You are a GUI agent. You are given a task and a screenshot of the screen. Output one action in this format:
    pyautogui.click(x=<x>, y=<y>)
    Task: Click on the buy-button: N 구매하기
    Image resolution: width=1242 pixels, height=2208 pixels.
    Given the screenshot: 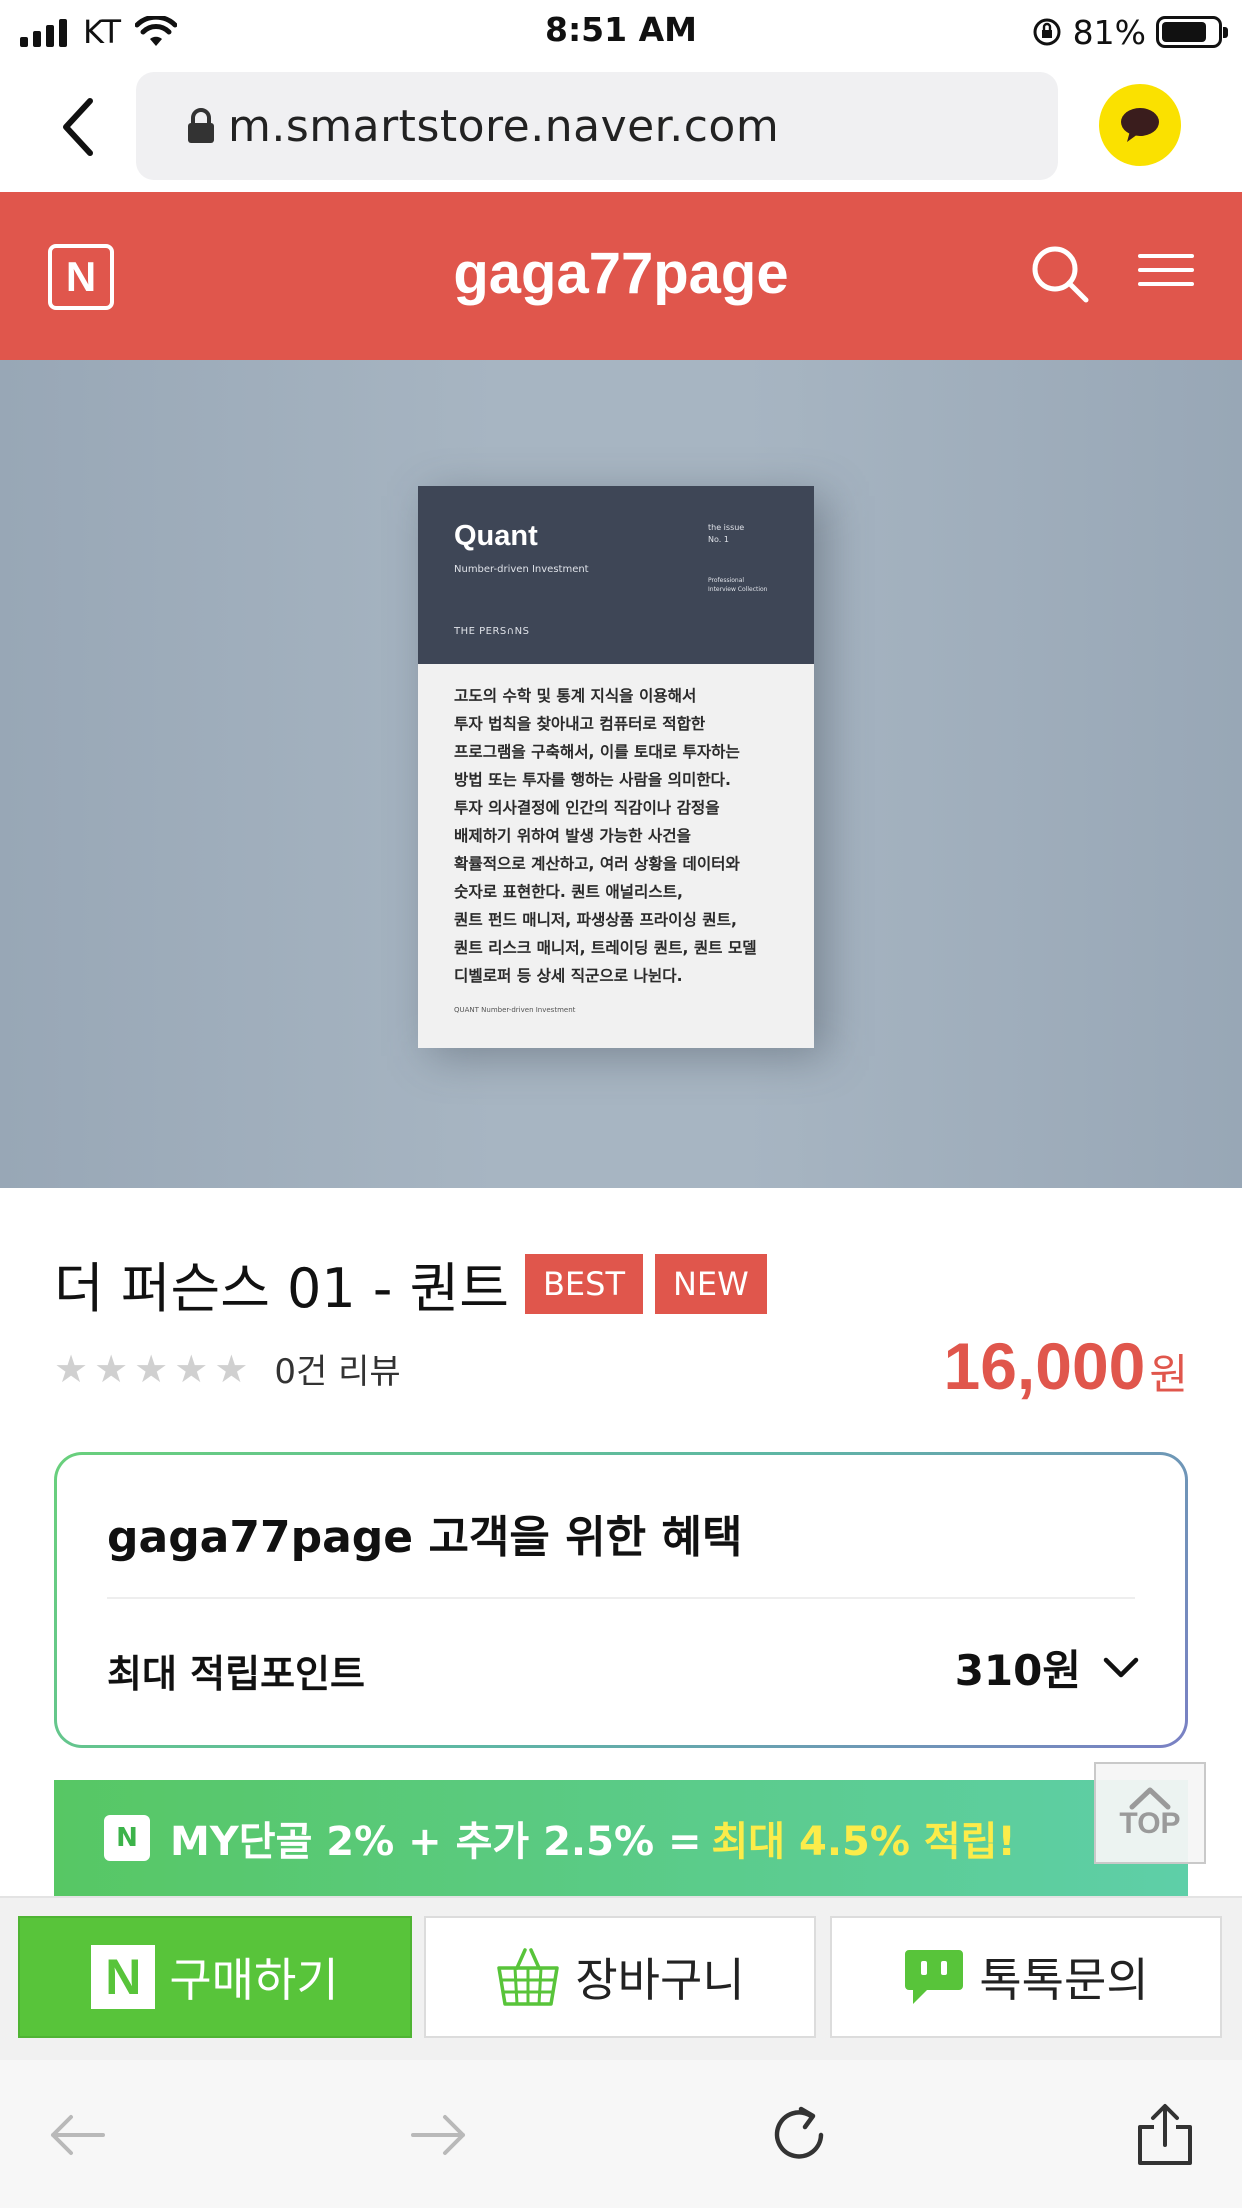 What is the action you would take?
    pyautogui.click(x=215, y=1977)
    